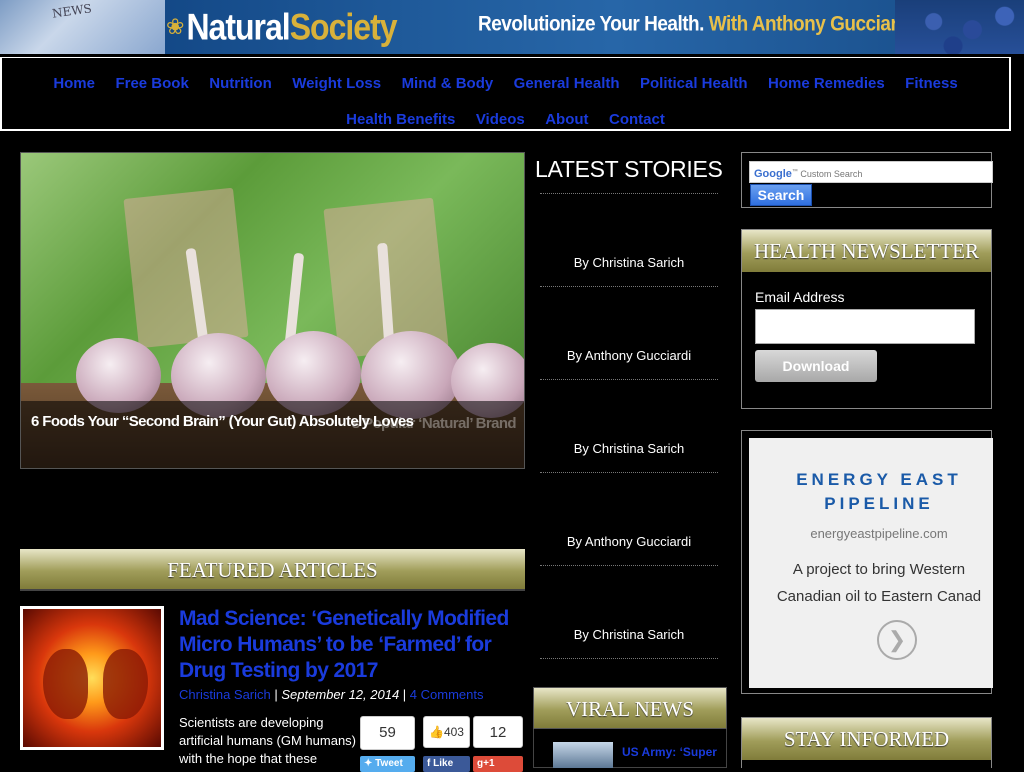 The width and height of the screenshot is (1024, 772). I want to click on like-button: f Like, so click(446, 764).